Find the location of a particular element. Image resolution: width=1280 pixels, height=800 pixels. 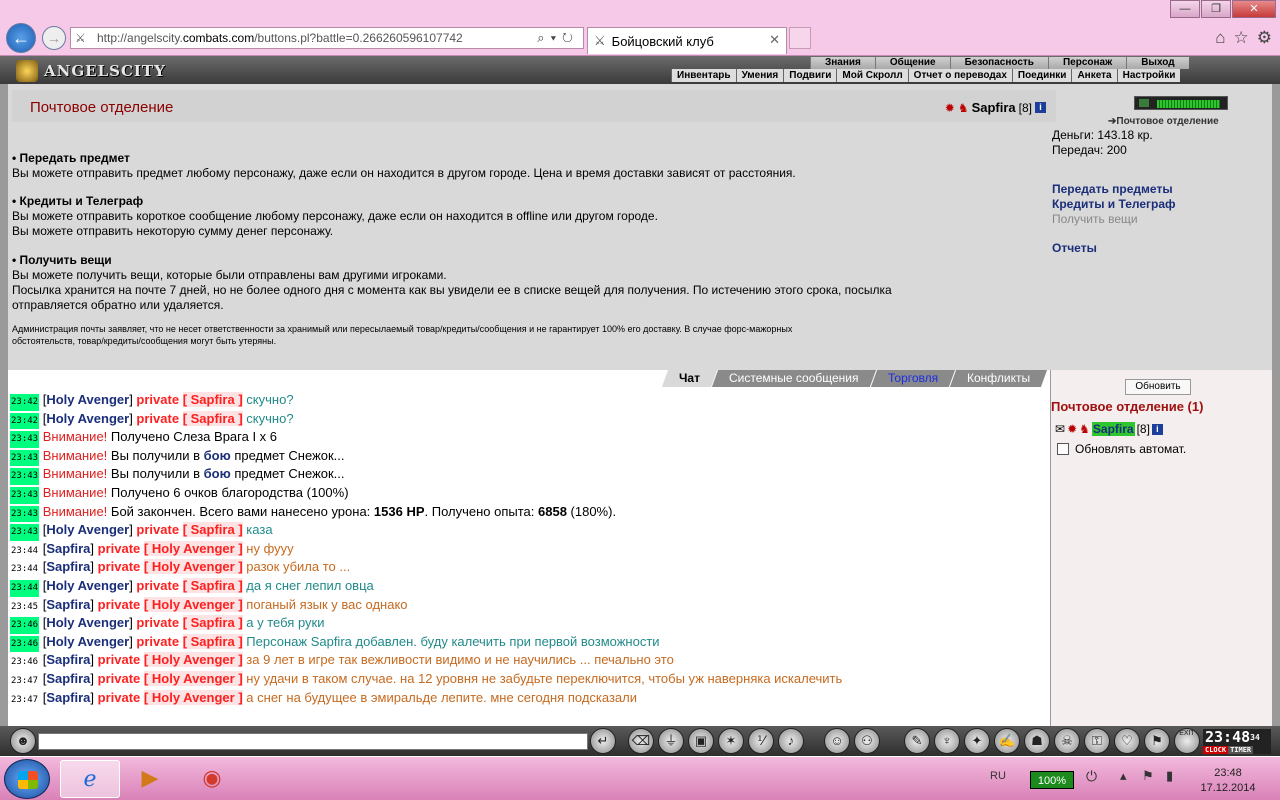

flag-icon: ⚑ is located at coordinates (1157, 741).